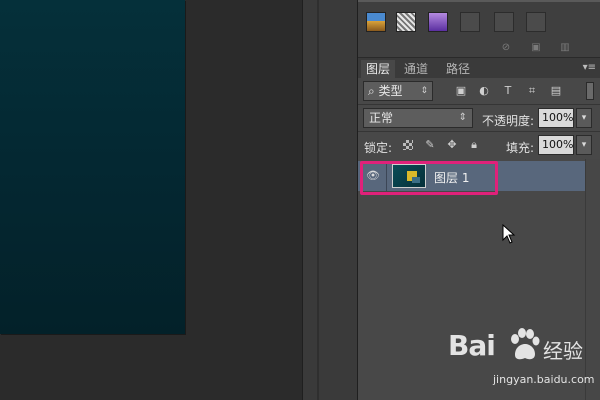 This screenshot has height=400, width=600. I want to click on lock-all-icon: 🔒︎, so click(474, 145).